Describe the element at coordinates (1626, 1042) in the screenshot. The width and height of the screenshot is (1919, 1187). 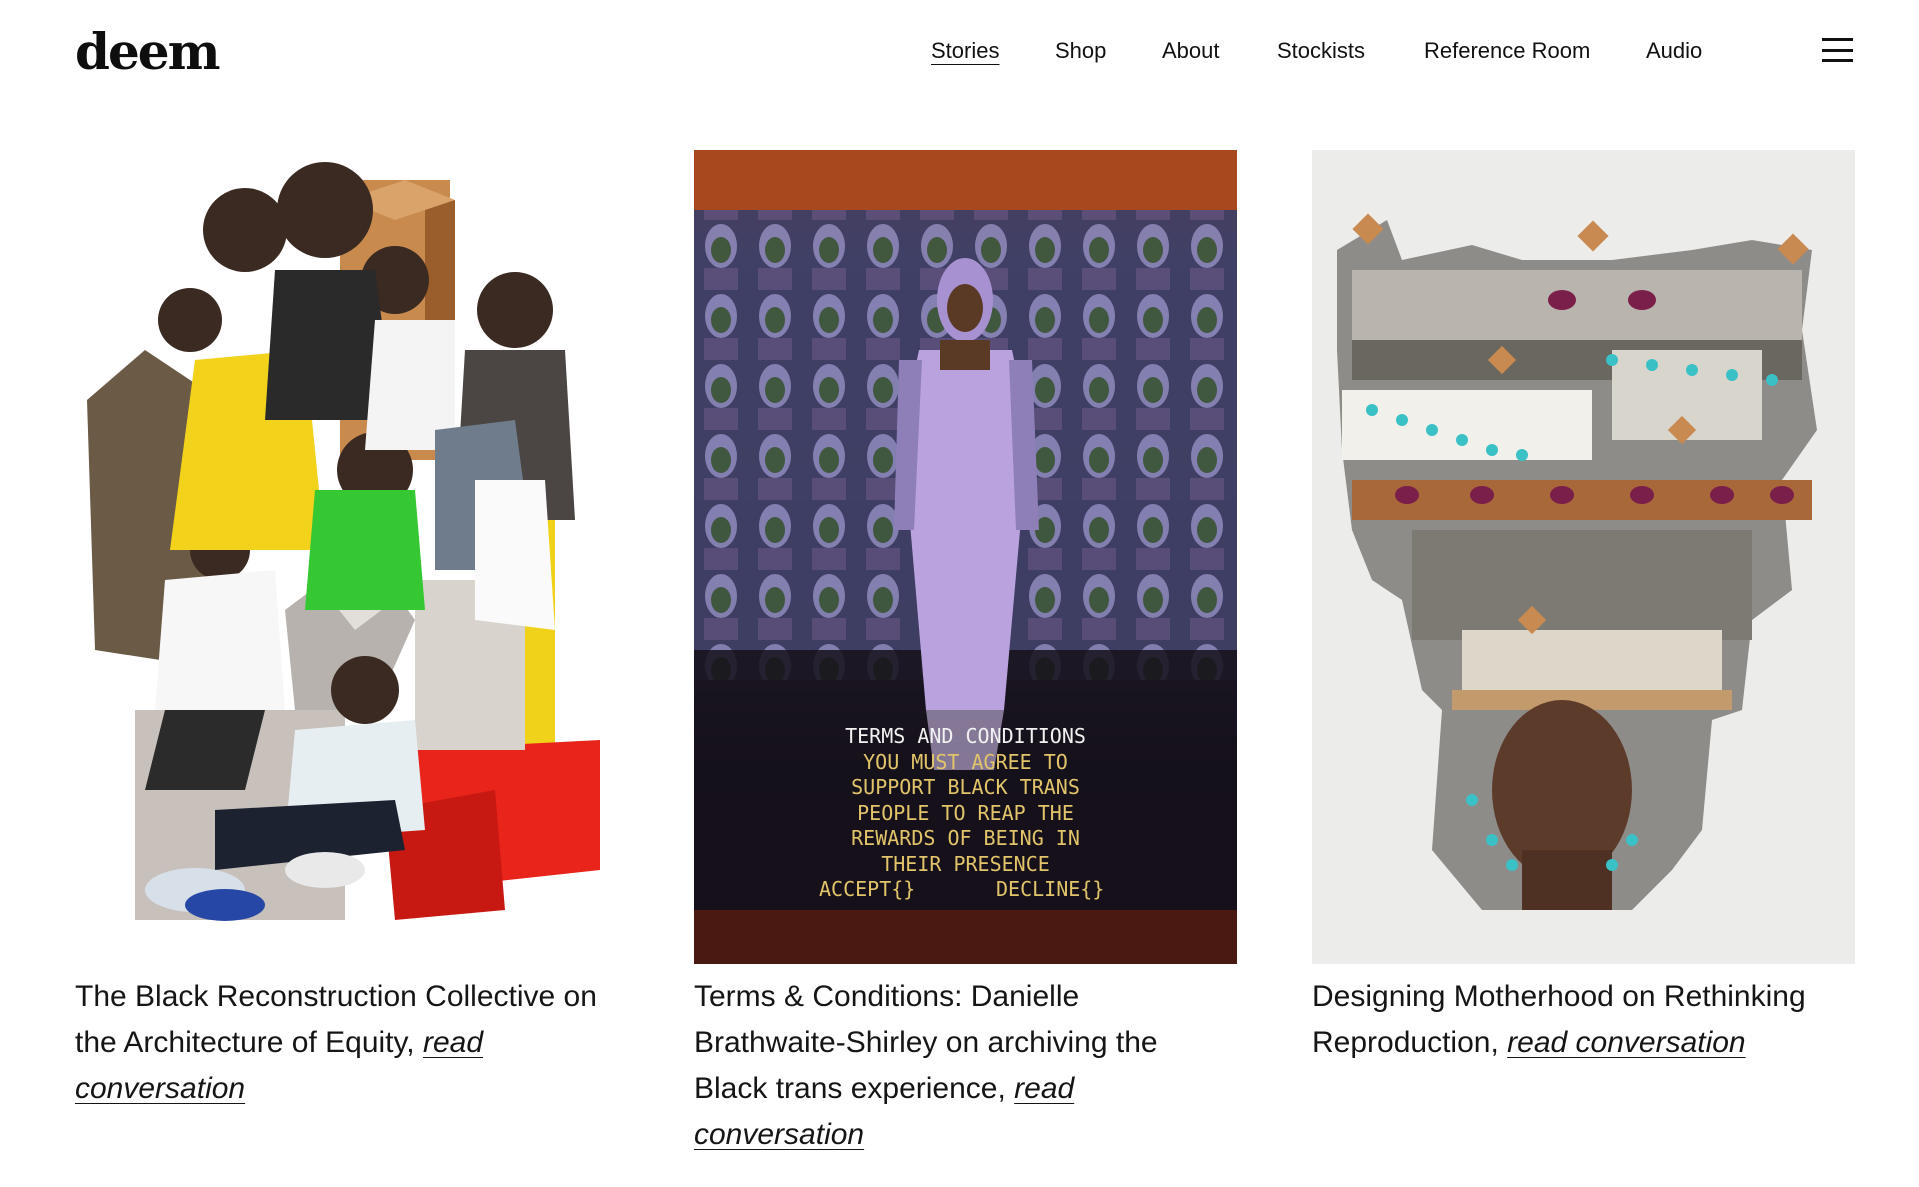
I see `read-conversation-link: read conversation` at that location.